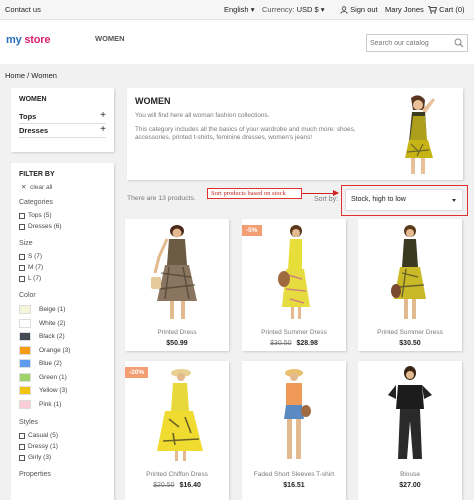 The width and height of the screenshot is (474, 500). I want to click on filter-option: Dresses (6), so click(62, 226).